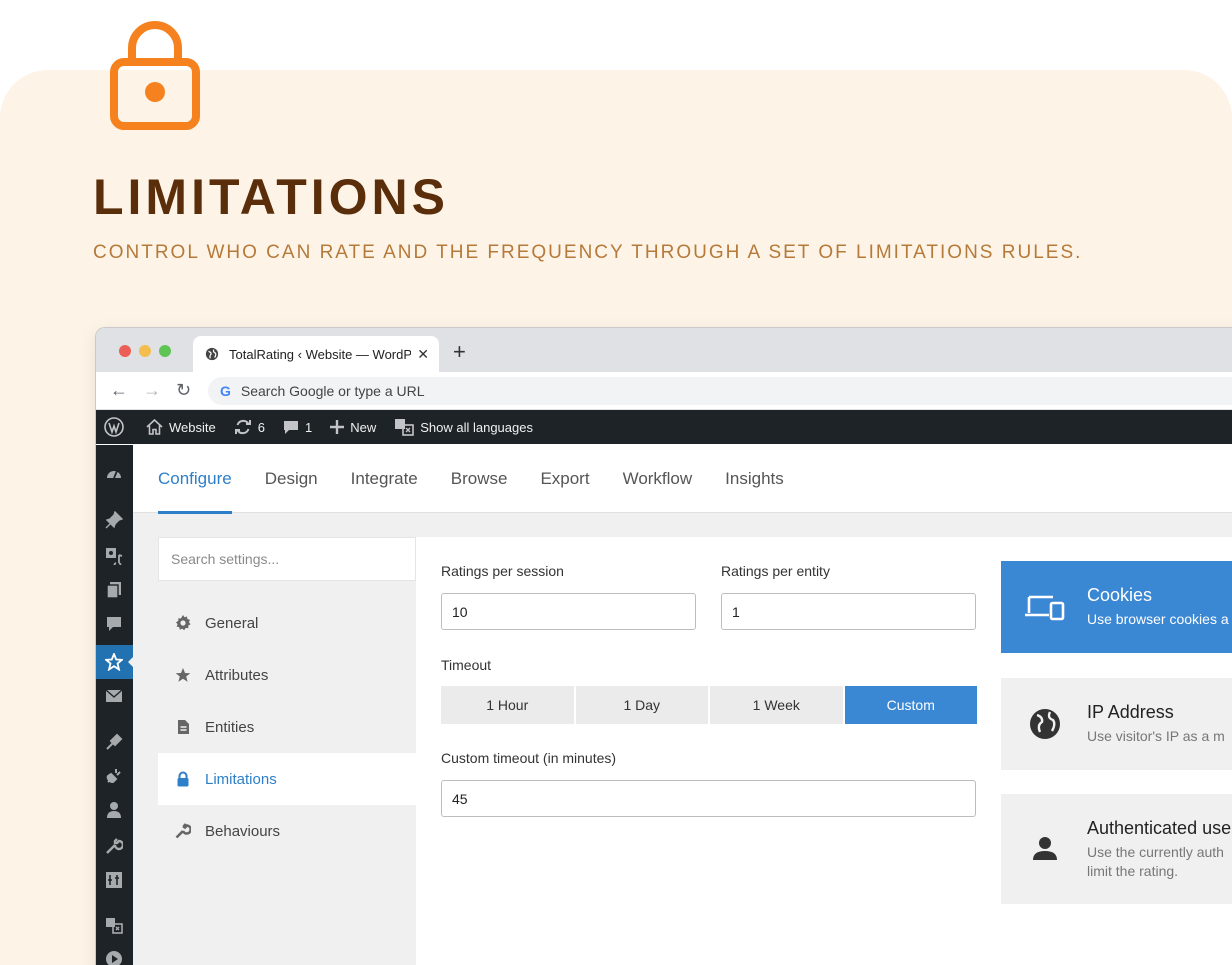 This screenshot has width=1232, height=965. I want to click on users-icon, so click(114, 810).